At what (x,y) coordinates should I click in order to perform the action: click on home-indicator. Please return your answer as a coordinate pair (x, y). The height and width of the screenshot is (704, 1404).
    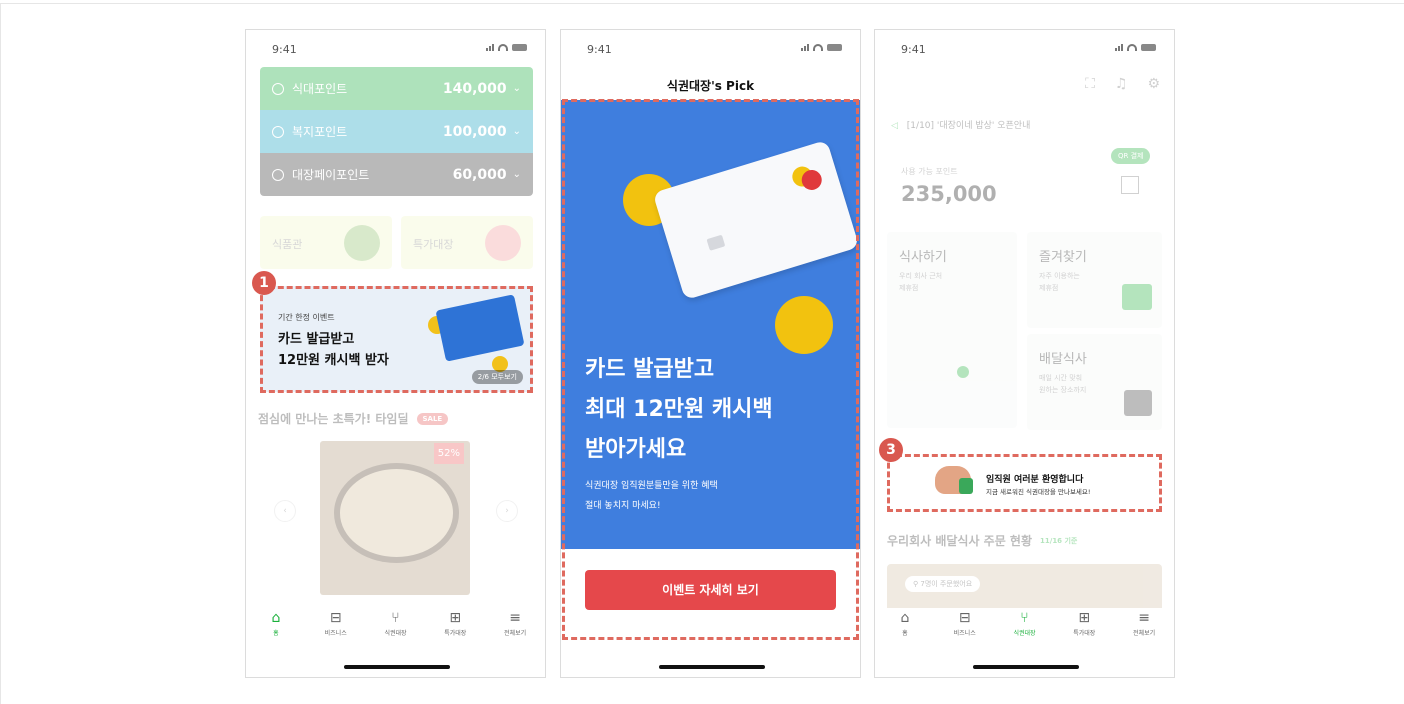
    Looking at the image, I should click on (712, 667).